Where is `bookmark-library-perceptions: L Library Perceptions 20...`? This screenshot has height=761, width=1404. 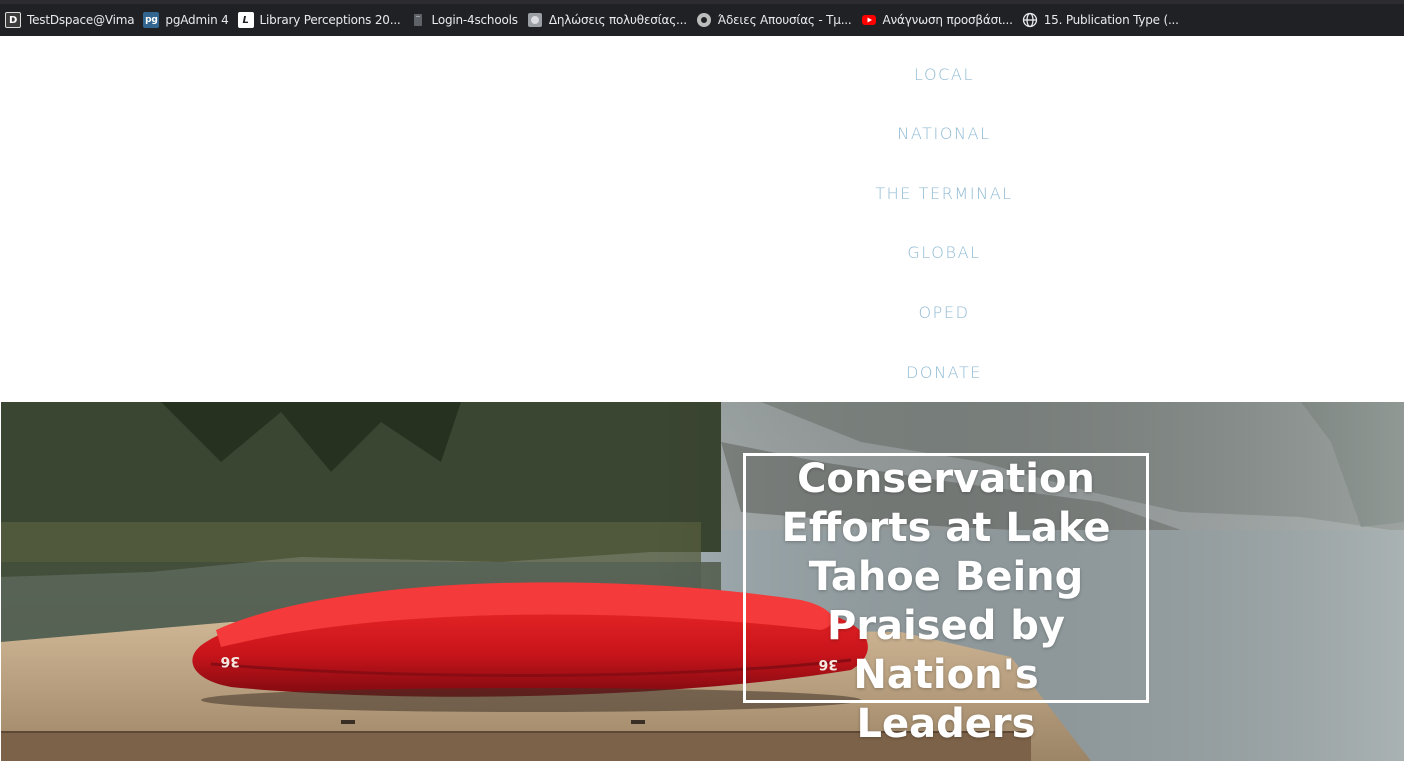
bookmark-library-perceptions: L Library Perceptions 20... is located at coordinates (323, 20).